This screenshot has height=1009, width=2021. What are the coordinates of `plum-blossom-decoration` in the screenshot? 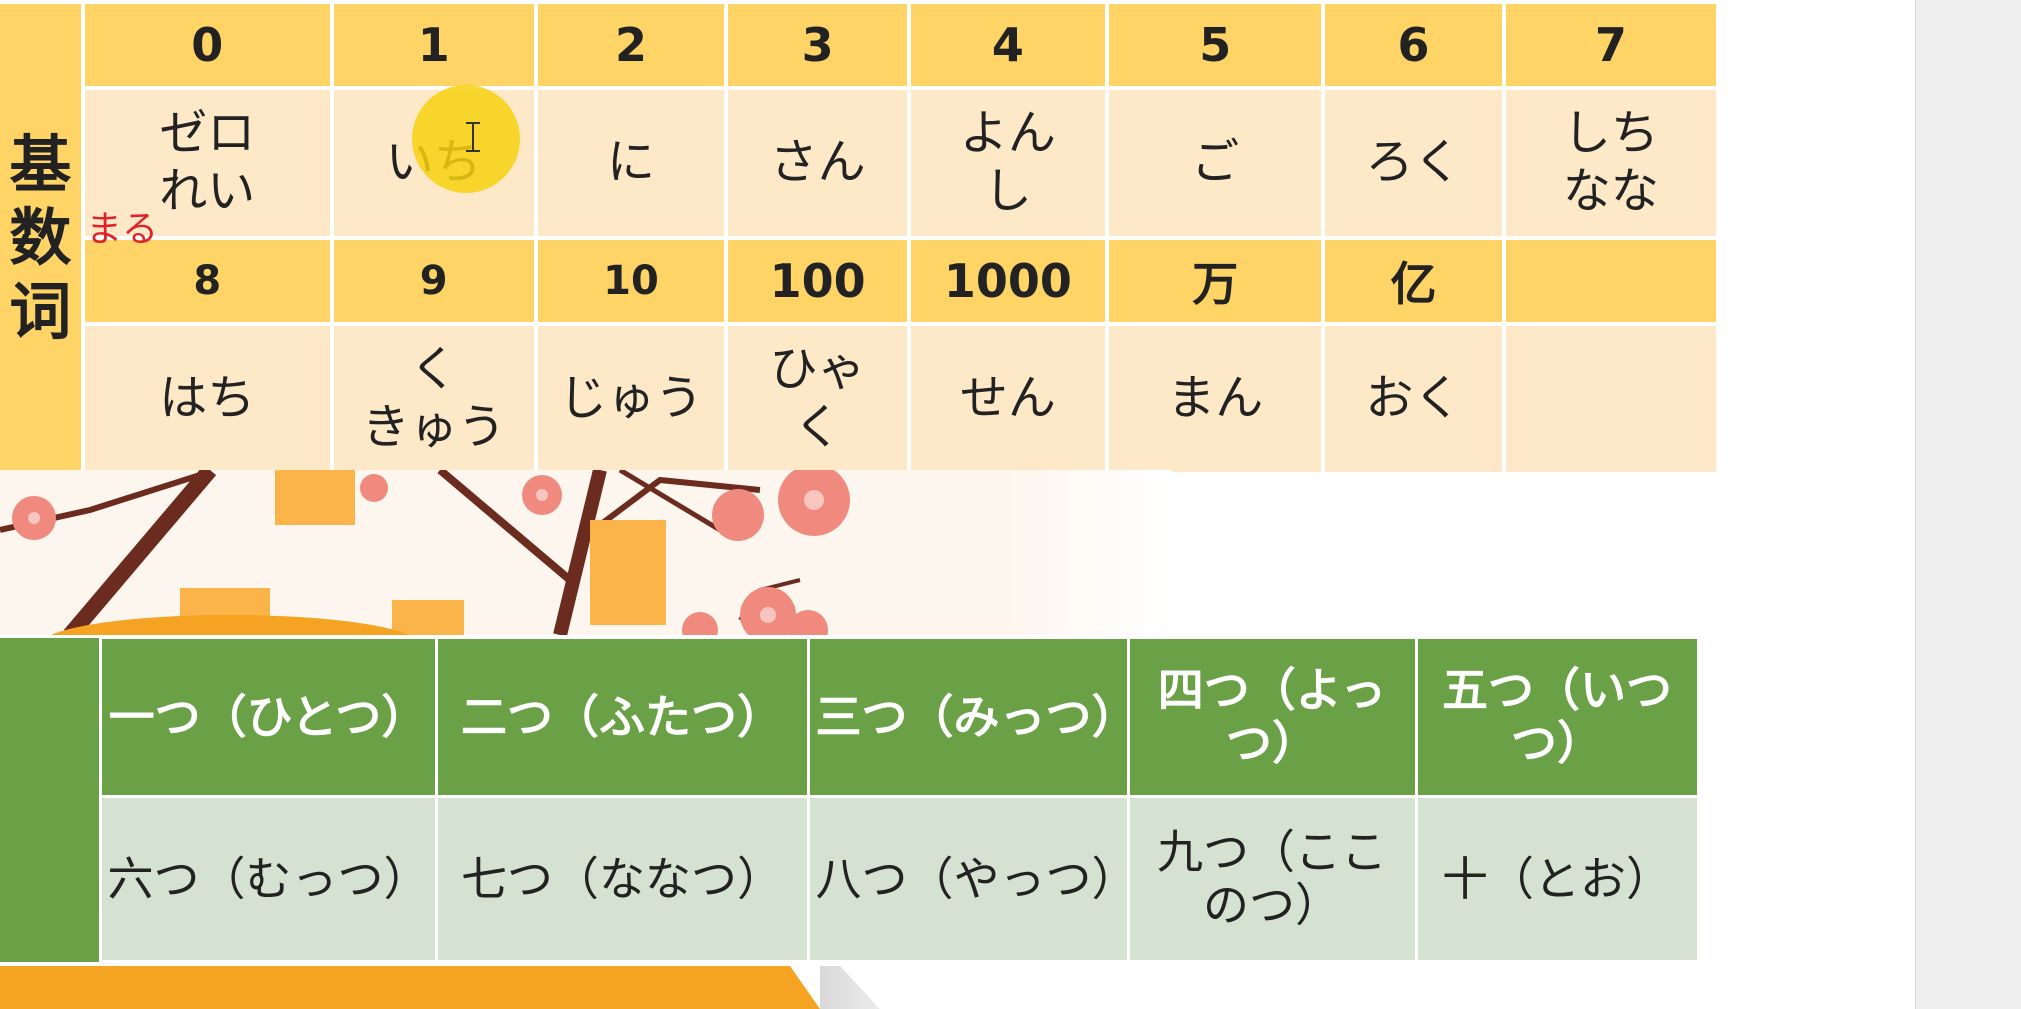 It's located at (586, 552).